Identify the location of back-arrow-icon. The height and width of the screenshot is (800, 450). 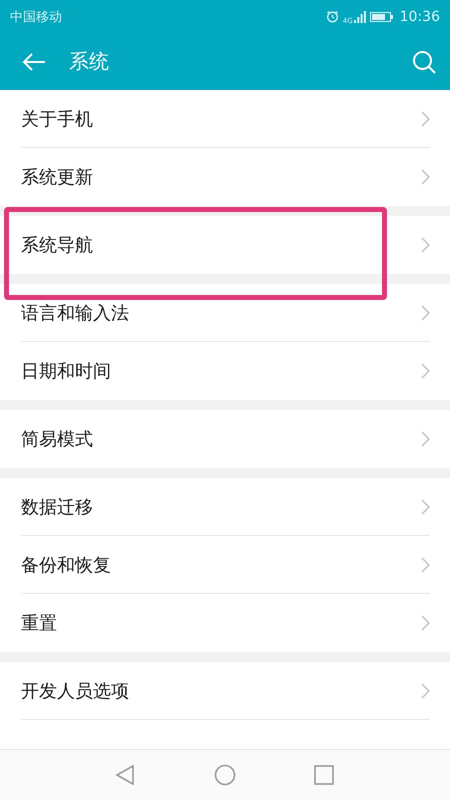
(34, 62).